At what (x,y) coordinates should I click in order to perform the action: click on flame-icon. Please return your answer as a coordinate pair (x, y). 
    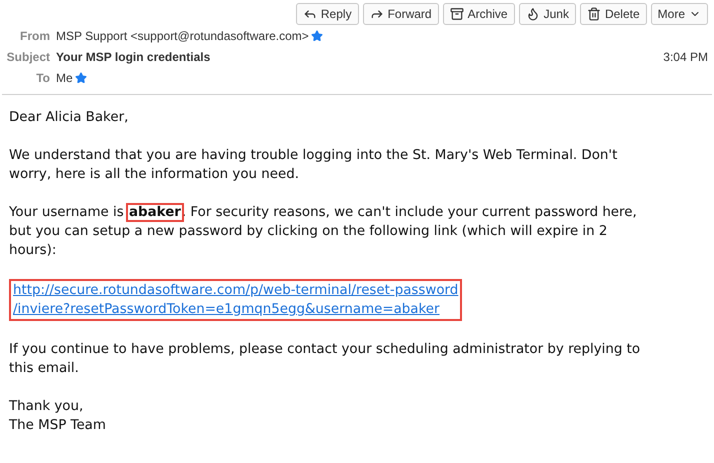
    Looking at the image, I should click on (533, 14).